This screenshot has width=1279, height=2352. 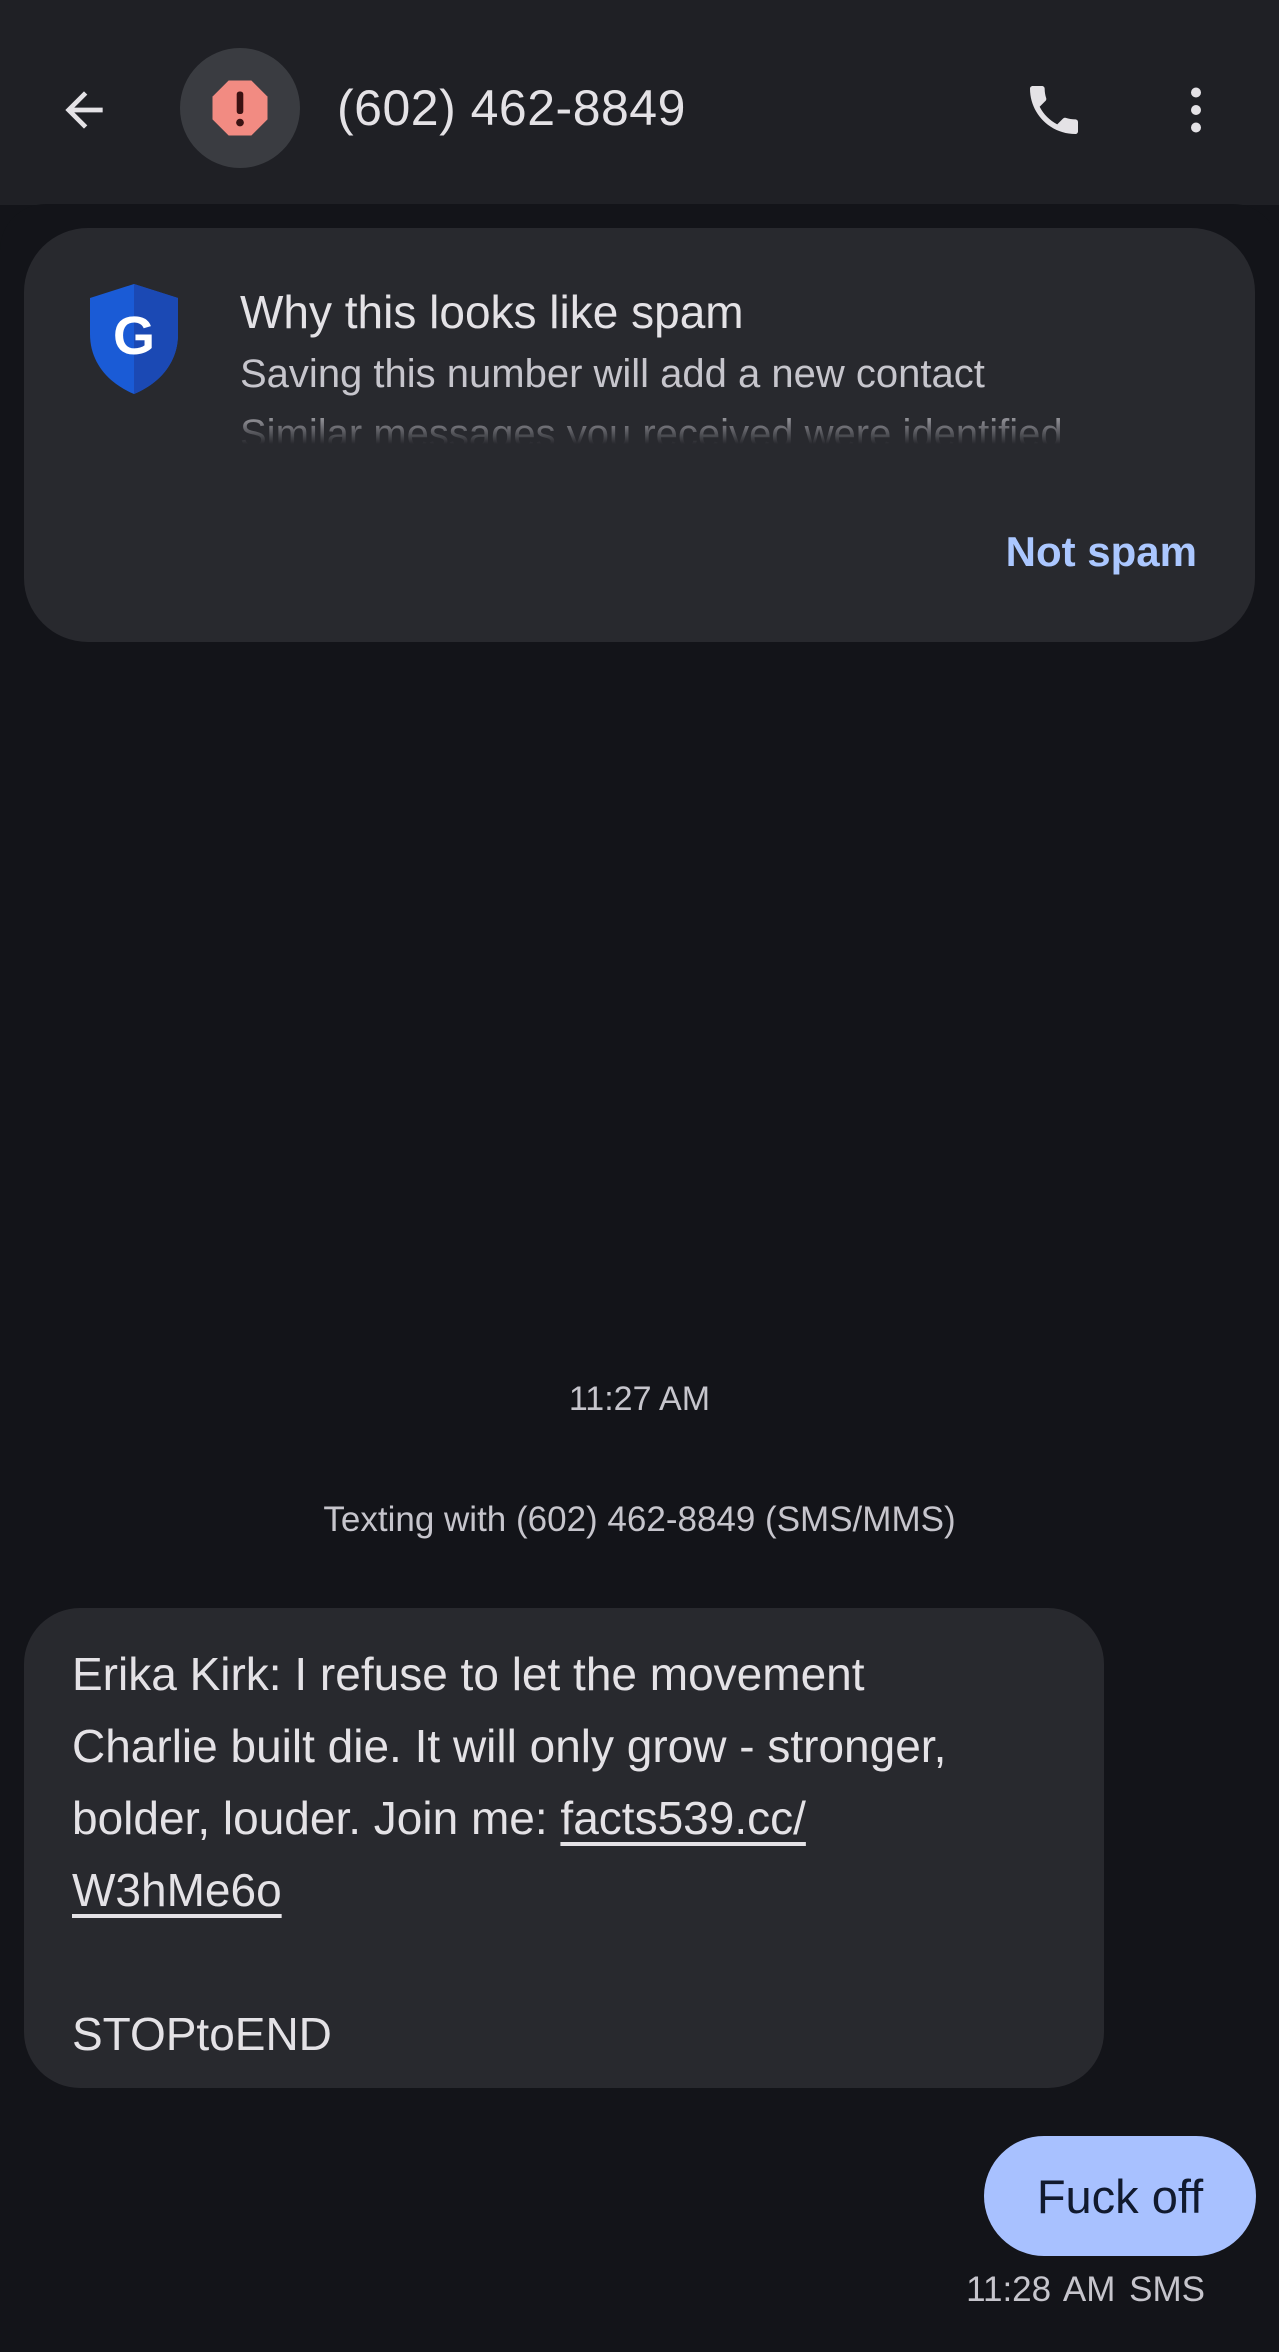 I want to click on message-timestamp: 11:27 AM, so click(x=639, y=1399).